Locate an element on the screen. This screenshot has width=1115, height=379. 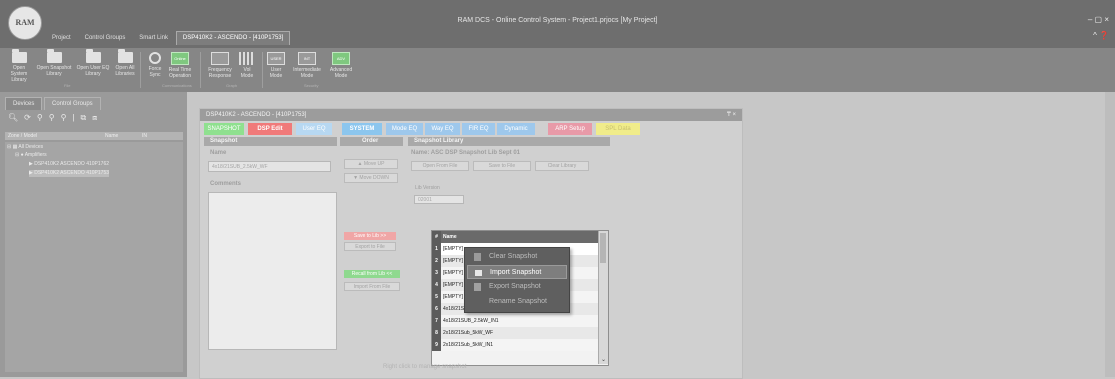
force-sync-button: Force Sync is located at coordinates (155, 65).